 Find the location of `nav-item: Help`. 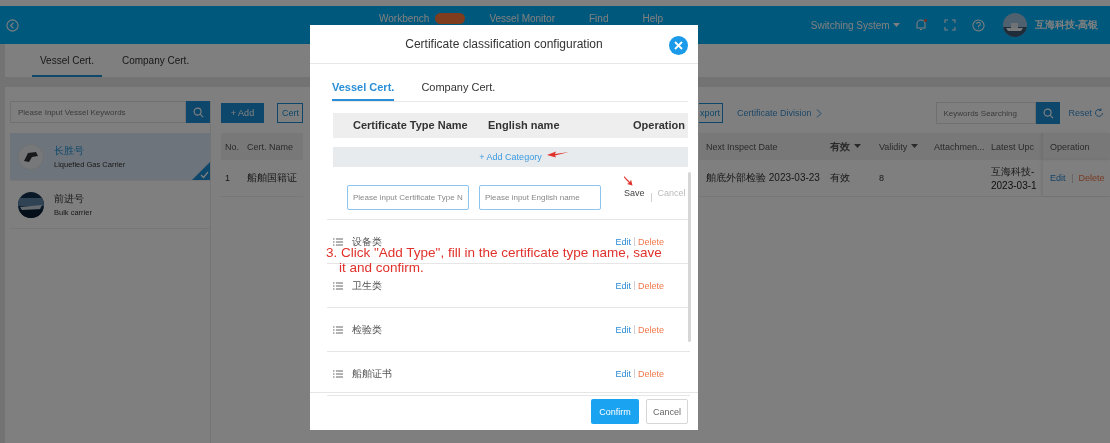

nav-item: Help is located at coordinates (653, 18).